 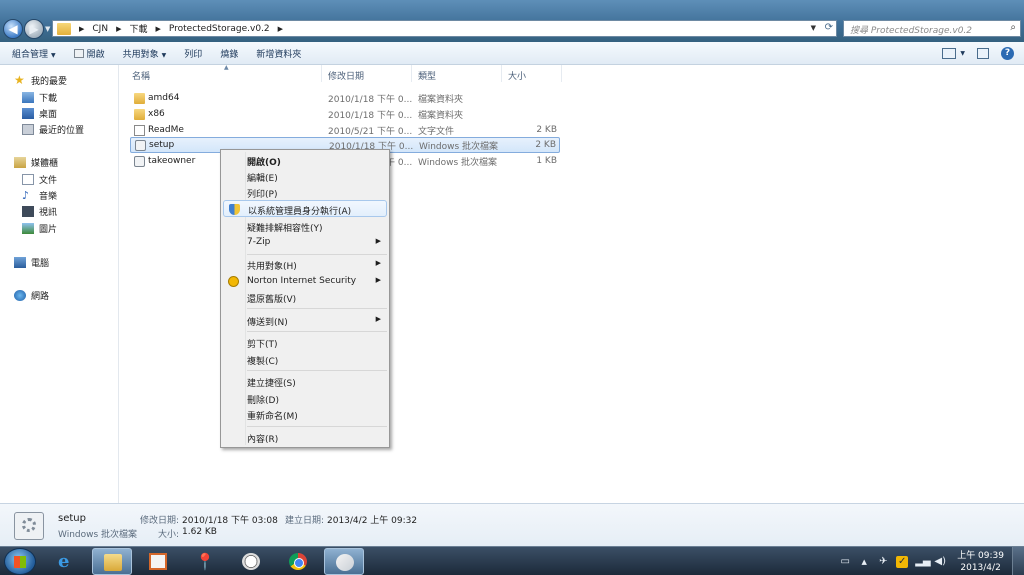 What do you see at coordinates (39, 211) in the screenshot?
I see `sidebar-item-videos: 視訊` at bounding box center [39, 211].